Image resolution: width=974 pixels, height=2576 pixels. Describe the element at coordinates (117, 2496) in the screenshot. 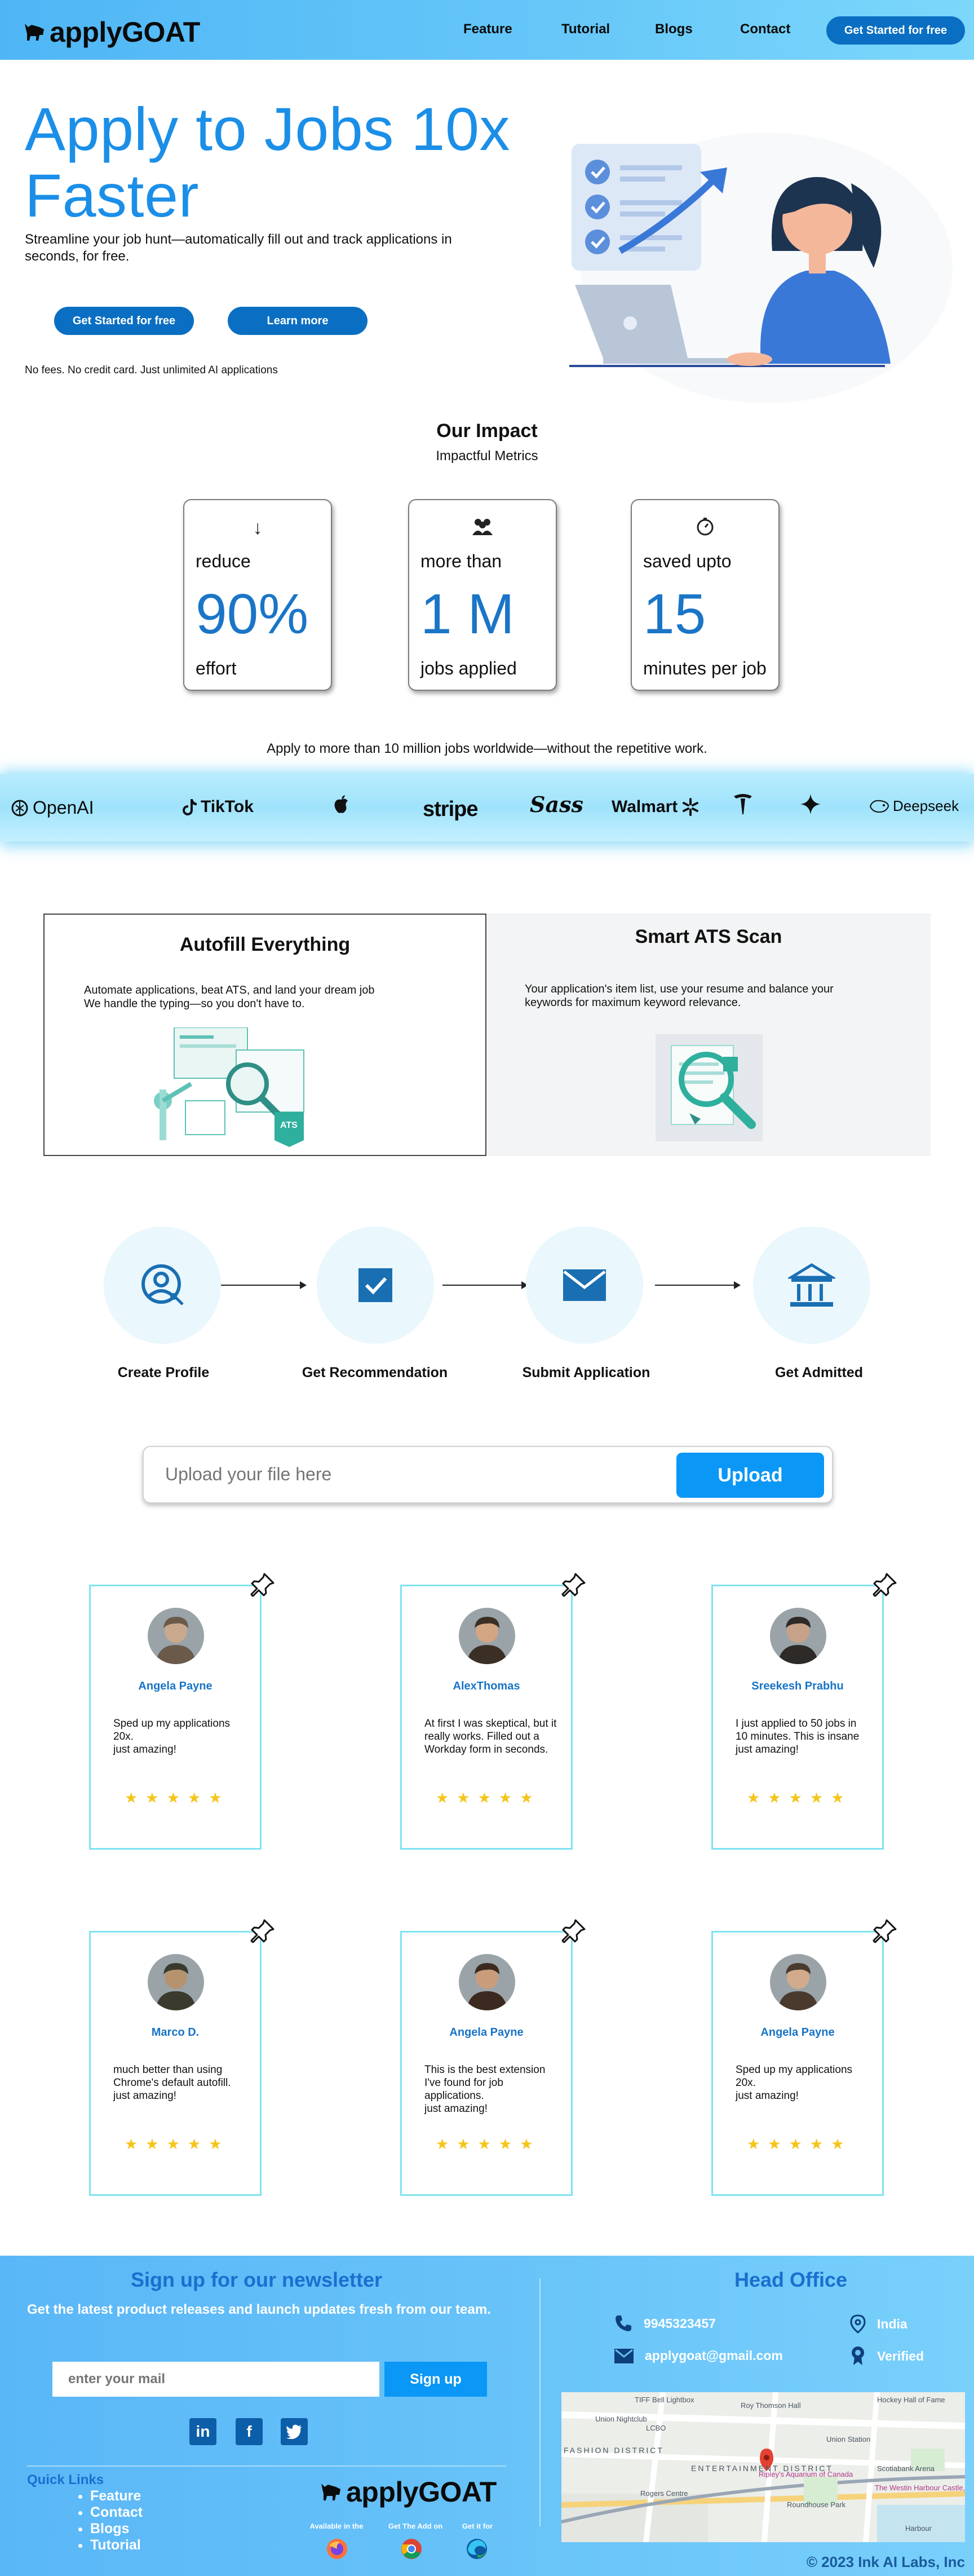

I see `quick-link-feature: Feature` at that location.